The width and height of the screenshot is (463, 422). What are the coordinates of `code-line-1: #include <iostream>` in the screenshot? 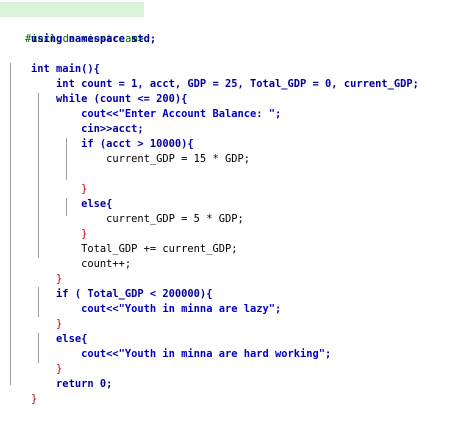 It's located at (72, 23).